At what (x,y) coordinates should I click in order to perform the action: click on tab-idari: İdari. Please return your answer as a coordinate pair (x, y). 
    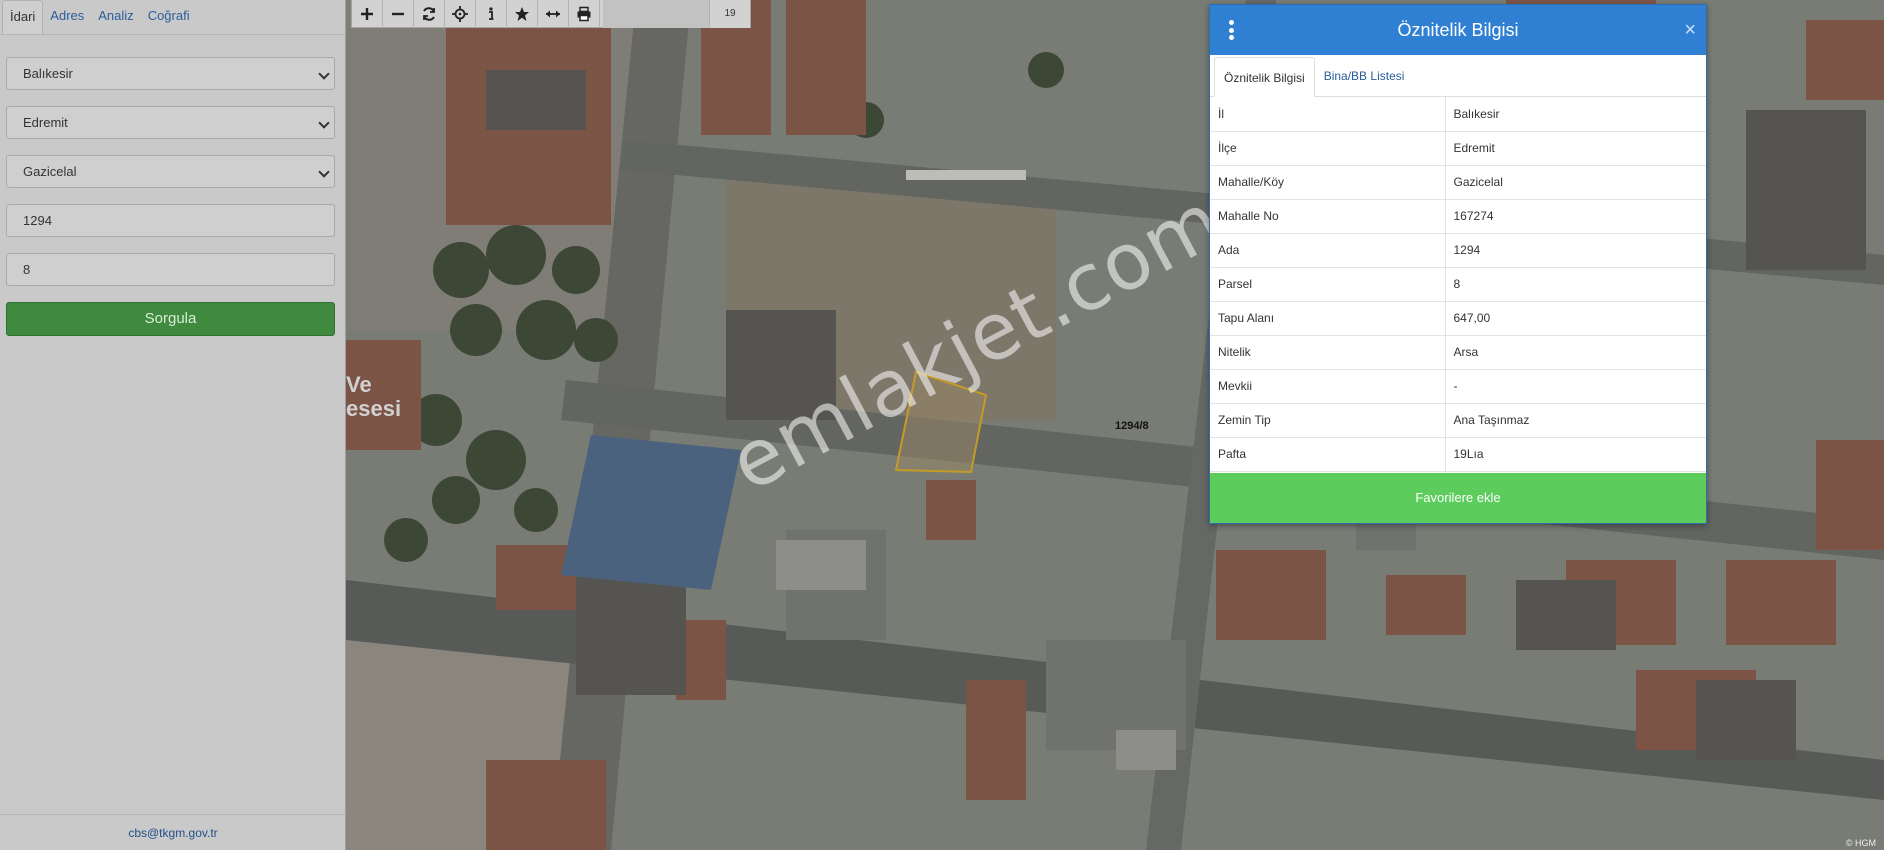
    Looking at the image, I should click on (23, 17).